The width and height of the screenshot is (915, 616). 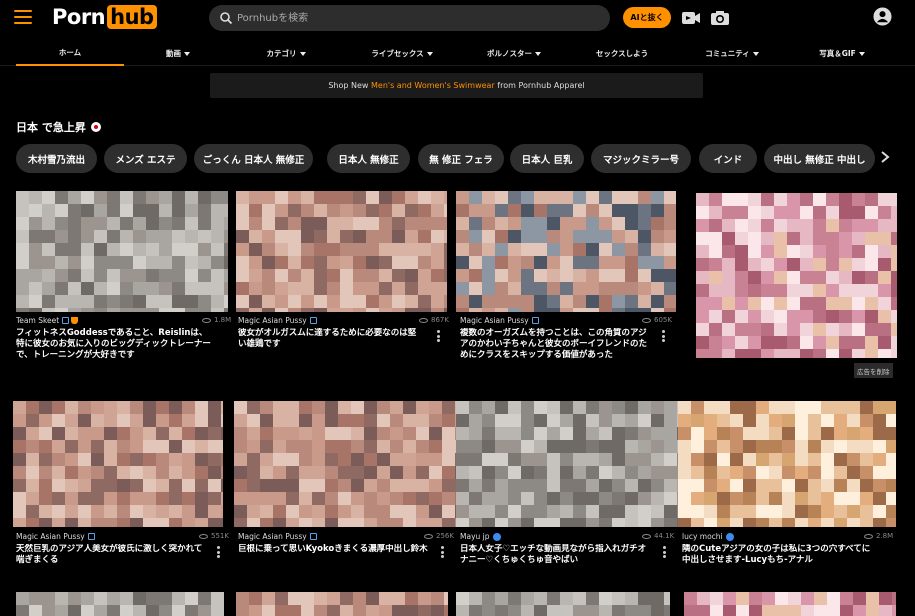 I want to click on nav-item-videos: 動画, so click(x=178, y=53).